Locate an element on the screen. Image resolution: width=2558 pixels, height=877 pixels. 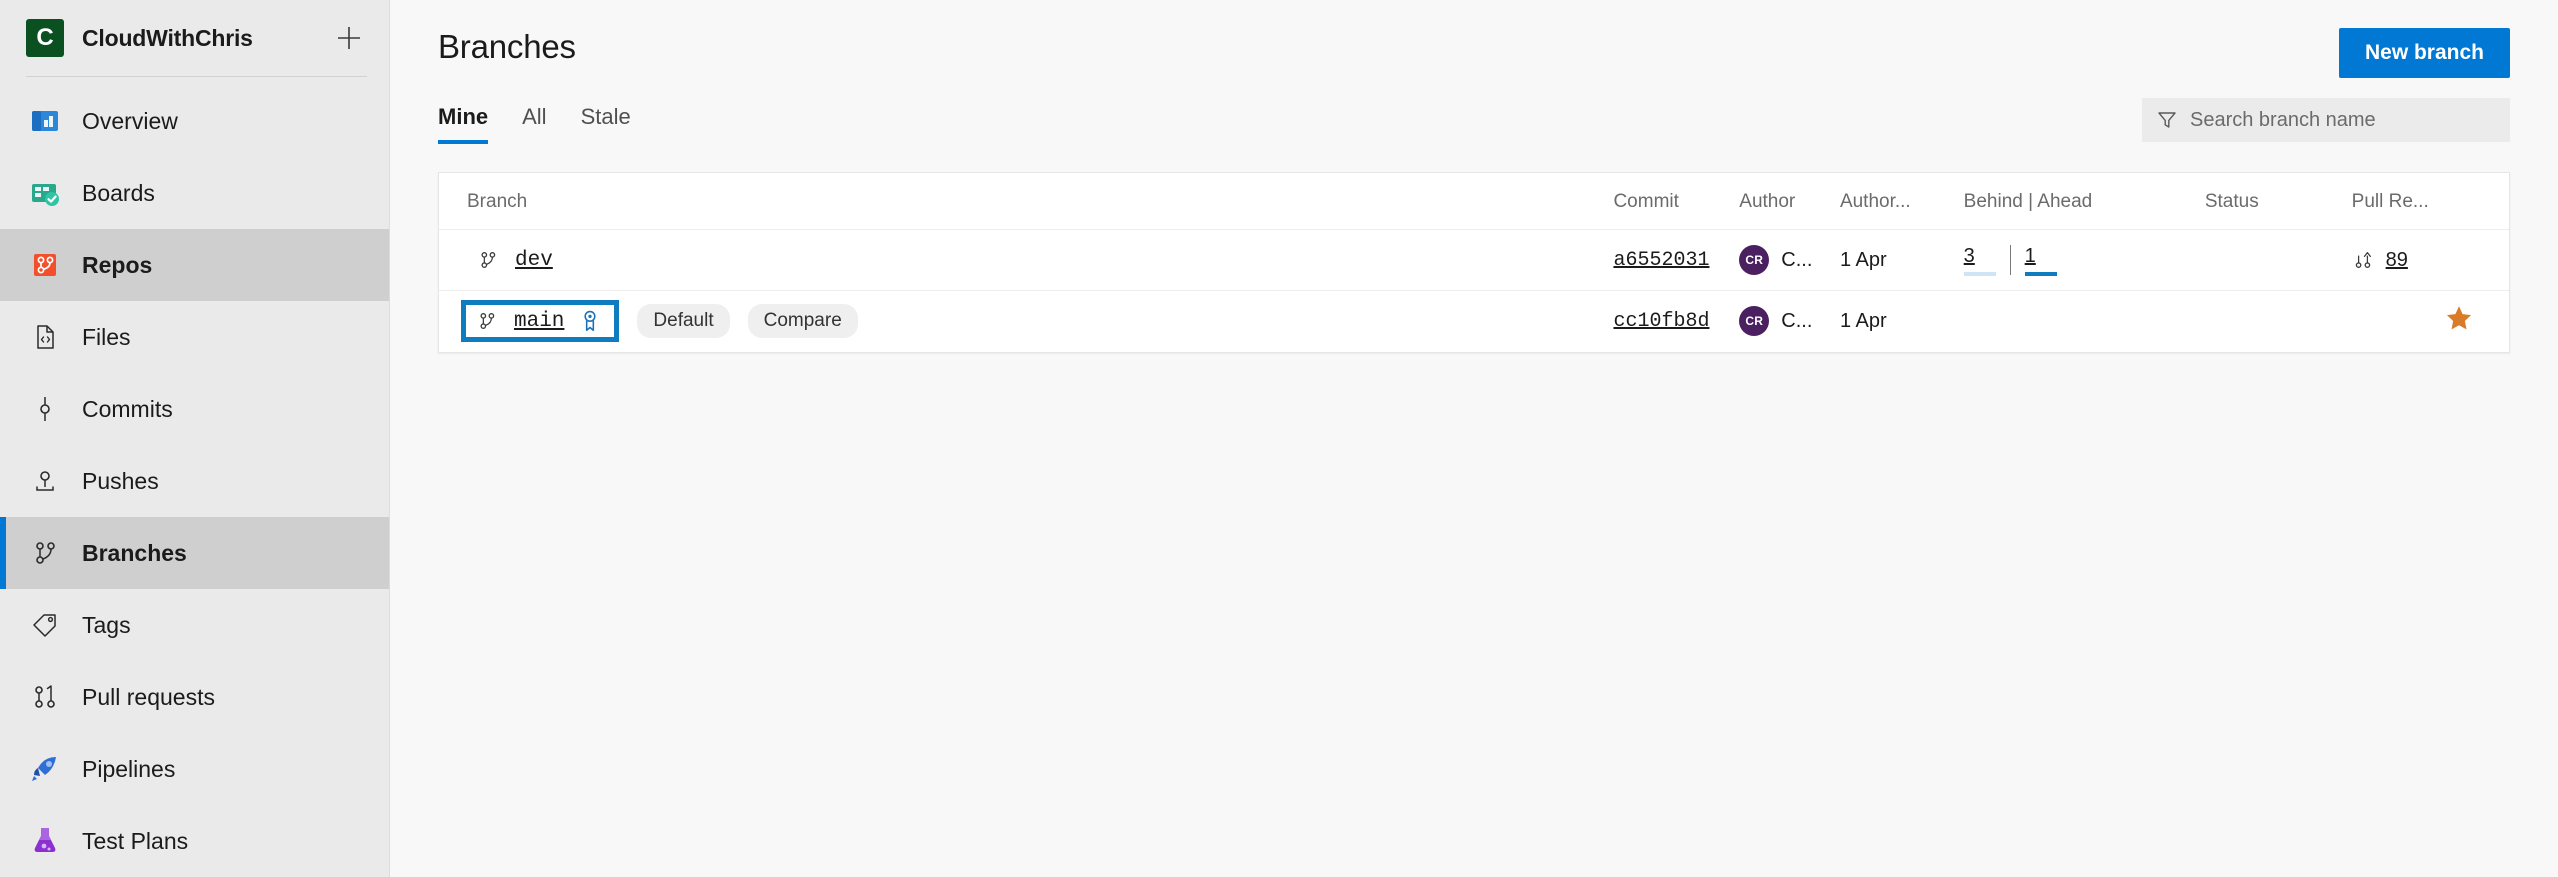
sidebar-item-commits: Commits is located at coordinates (194, 409).